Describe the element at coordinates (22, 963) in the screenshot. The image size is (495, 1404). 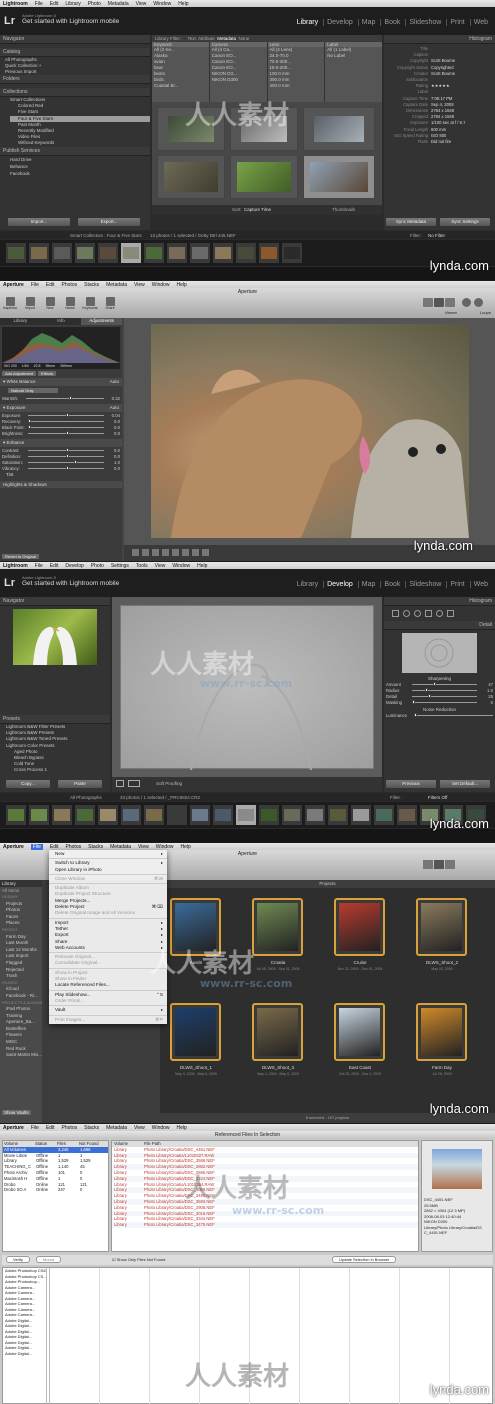
I see `source-list-item: Flagged` at that location.